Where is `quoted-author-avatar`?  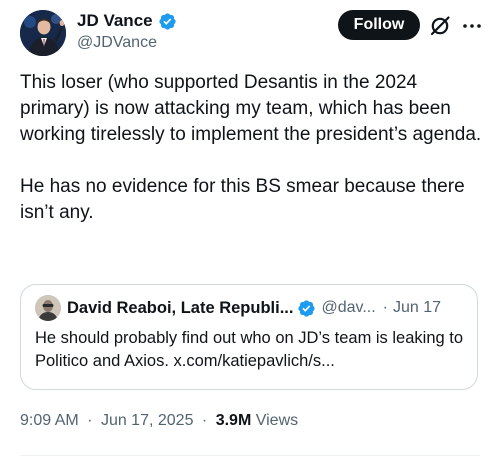
quoted-author-avatar is located at coordinates (48, 308).